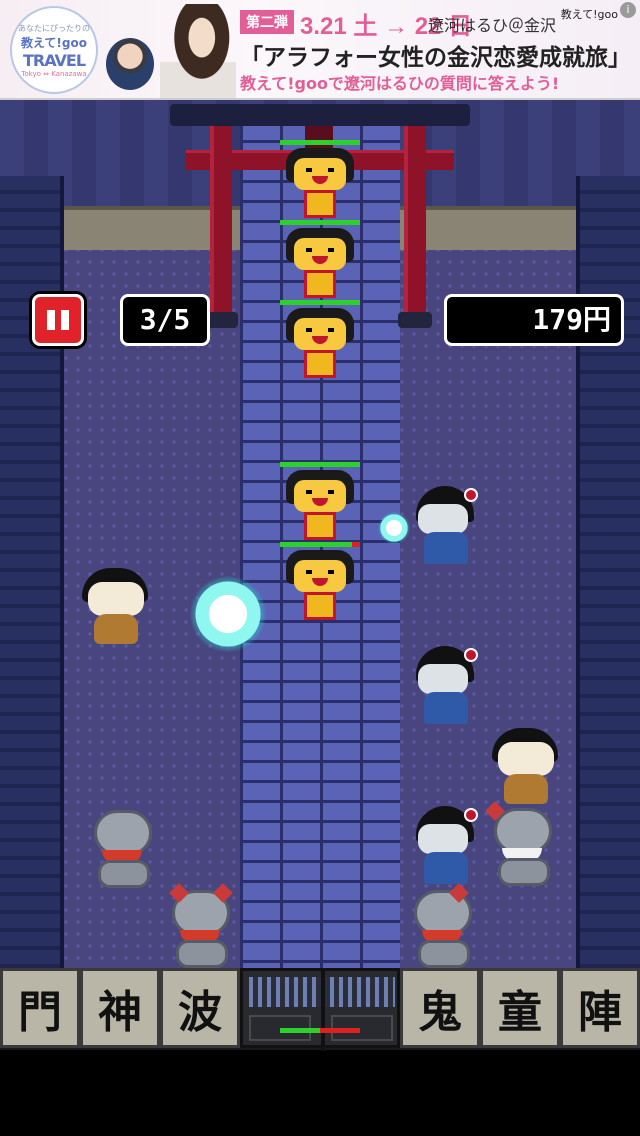 The height and width of the screenshot is (1136, 640). I want to click on torii-top-beam, so click(320, 115).